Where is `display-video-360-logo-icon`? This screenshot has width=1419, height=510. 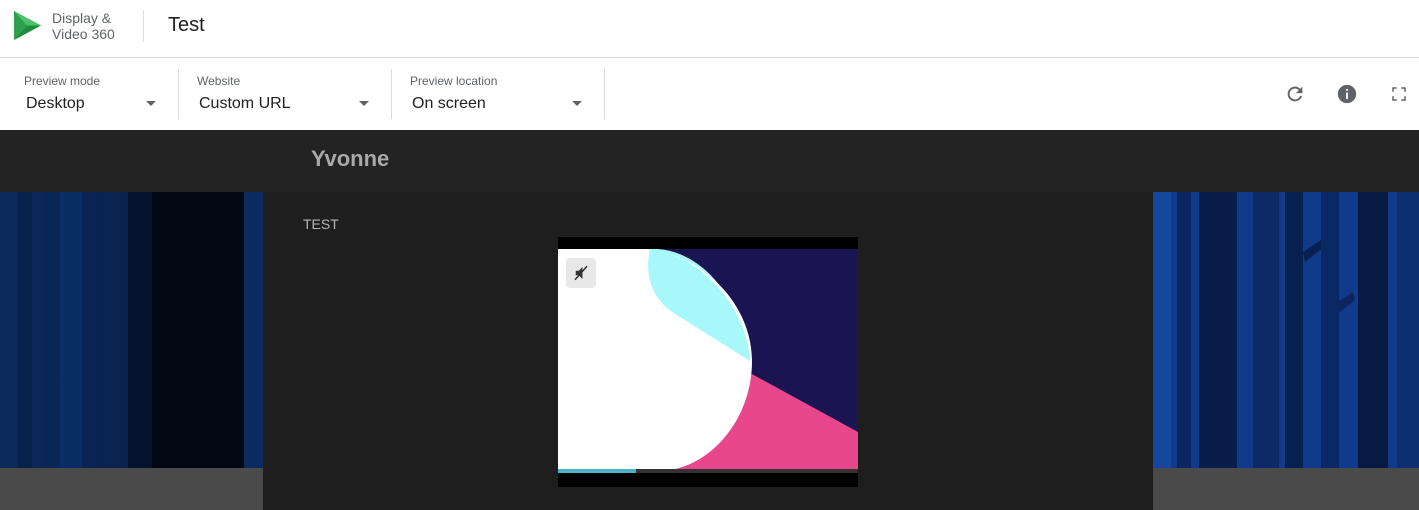 display-video-360-logo-icon is located at coordinates (27, 25).